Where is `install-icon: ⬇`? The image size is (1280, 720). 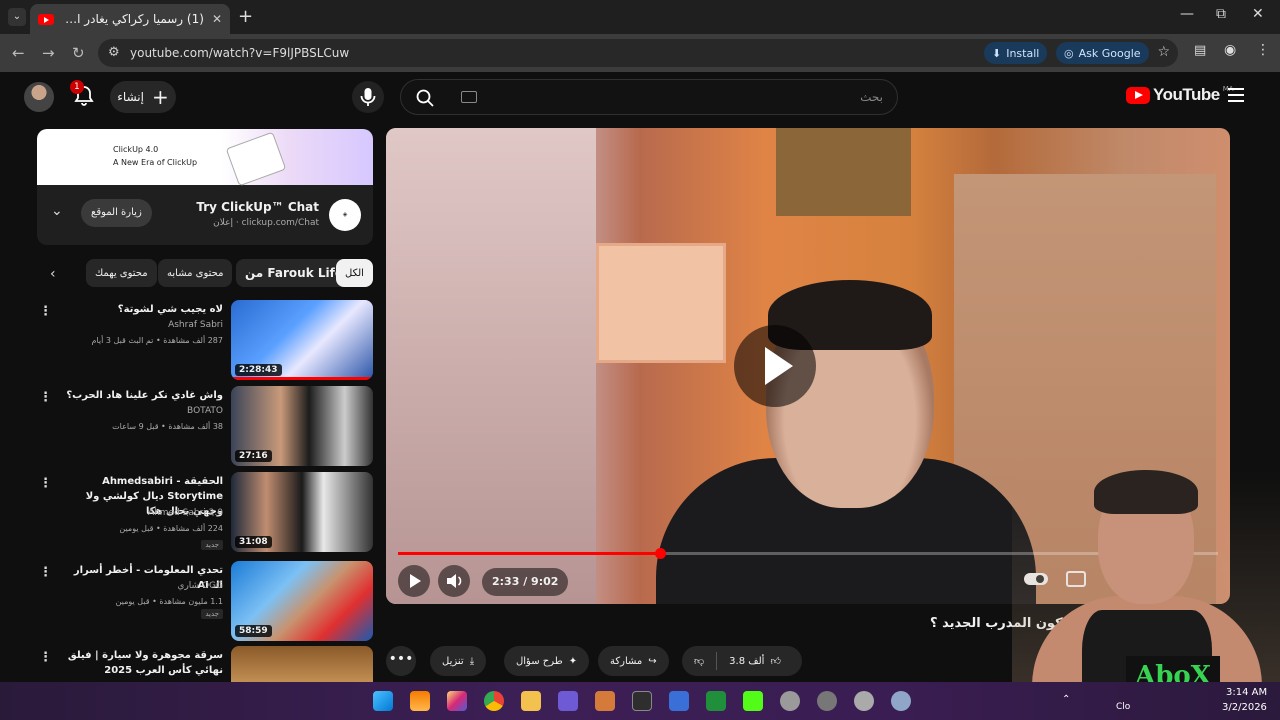 install-icon: ⬇ is located at coordinates (997, 53).